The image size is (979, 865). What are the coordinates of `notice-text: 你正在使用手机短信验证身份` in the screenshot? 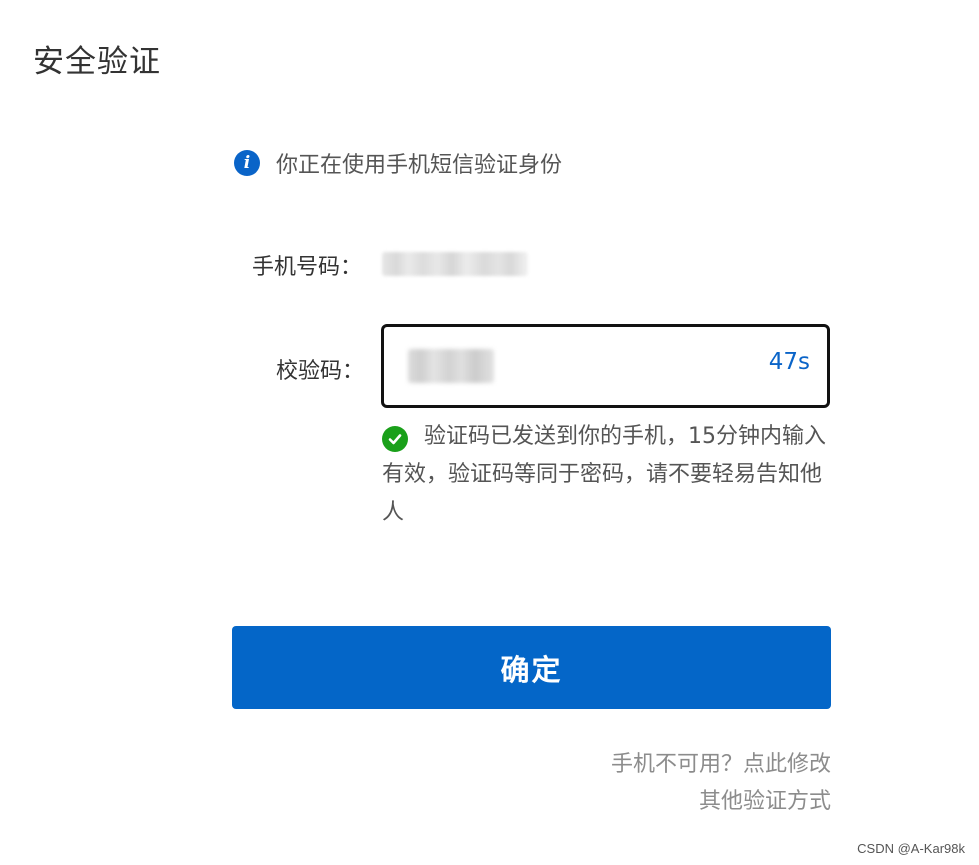 It's located at (419, 165).